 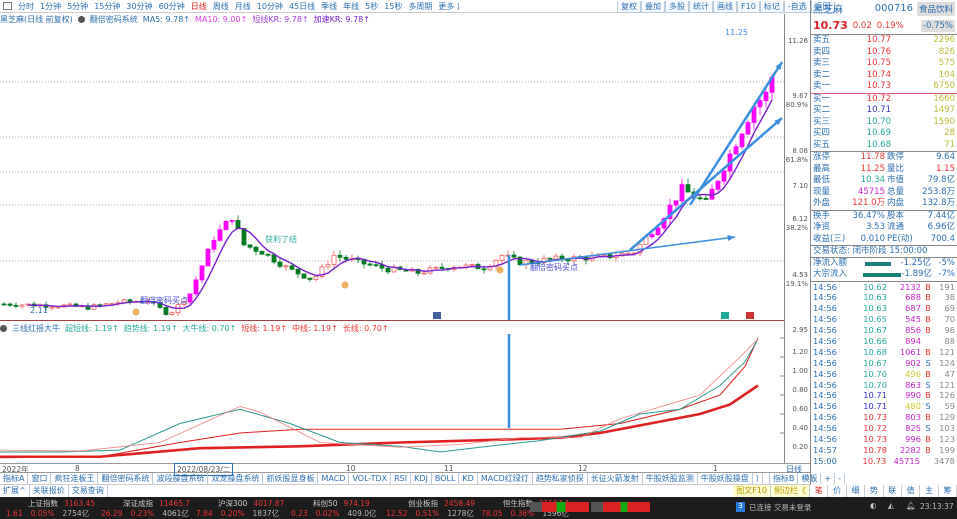 What do you see at coordinates (819, 491) in the screenshot?
I see `panel-tab-0: 笔` at bounding box center [819, 491].